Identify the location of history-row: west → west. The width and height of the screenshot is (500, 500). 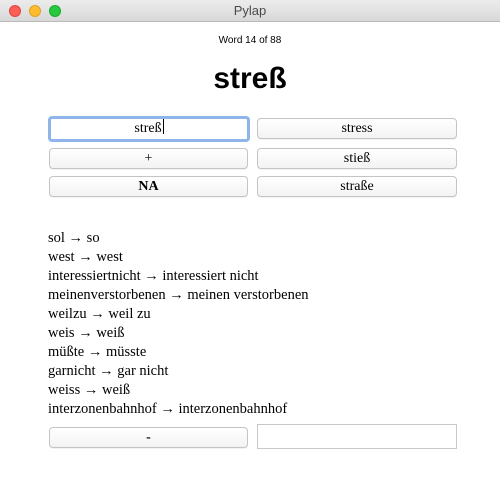
(85, 257).